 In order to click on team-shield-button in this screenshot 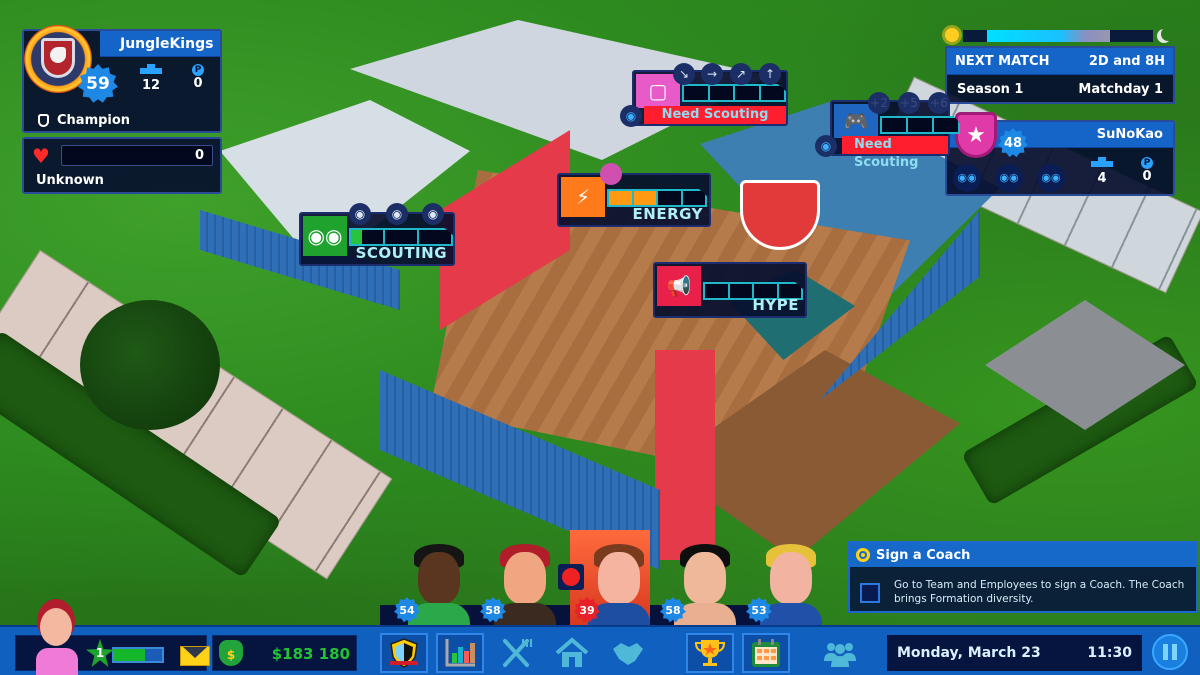, I will do `click(404, 653)`.